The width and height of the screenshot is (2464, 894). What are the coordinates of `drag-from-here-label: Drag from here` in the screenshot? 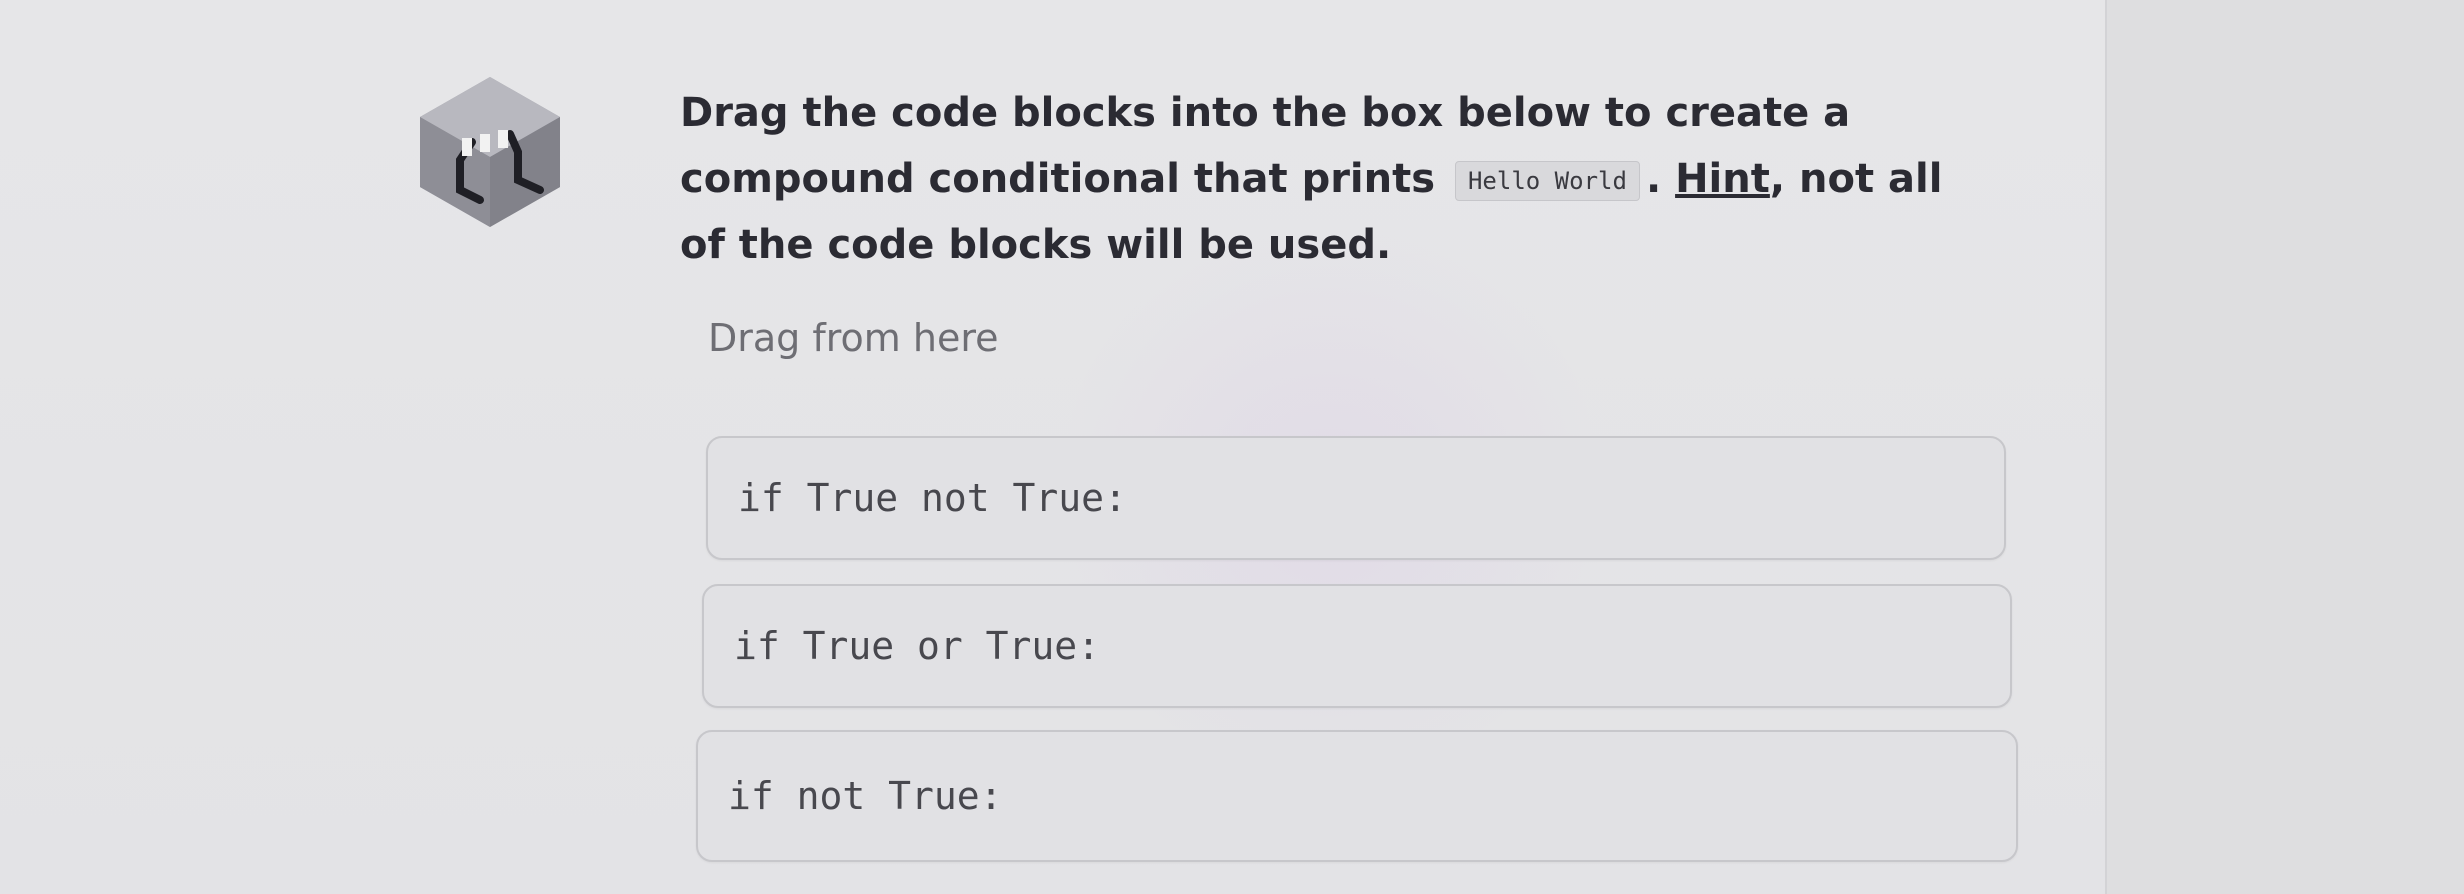 It's located at (853, 338).